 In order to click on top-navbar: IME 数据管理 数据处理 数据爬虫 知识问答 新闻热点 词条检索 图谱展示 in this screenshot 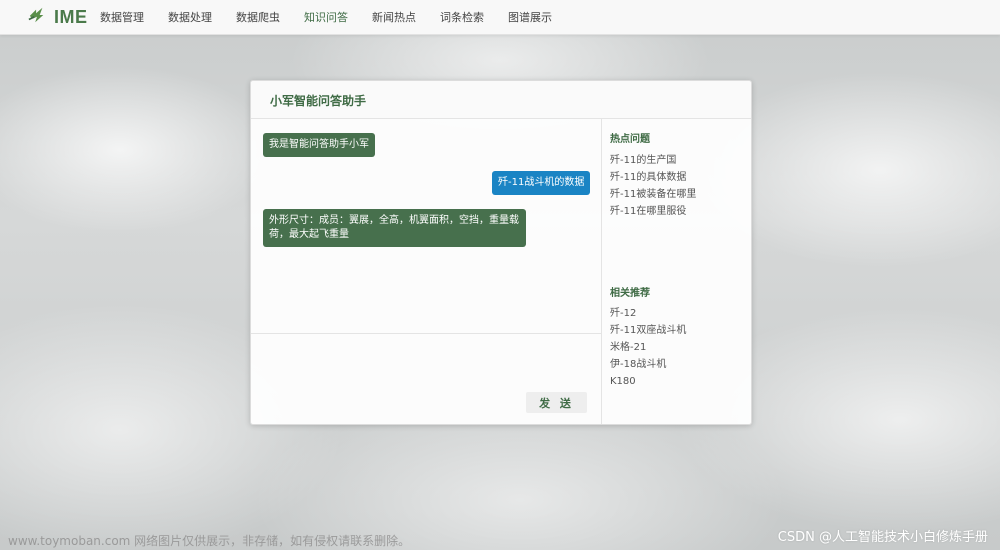, I will do `click(500, 17)`.